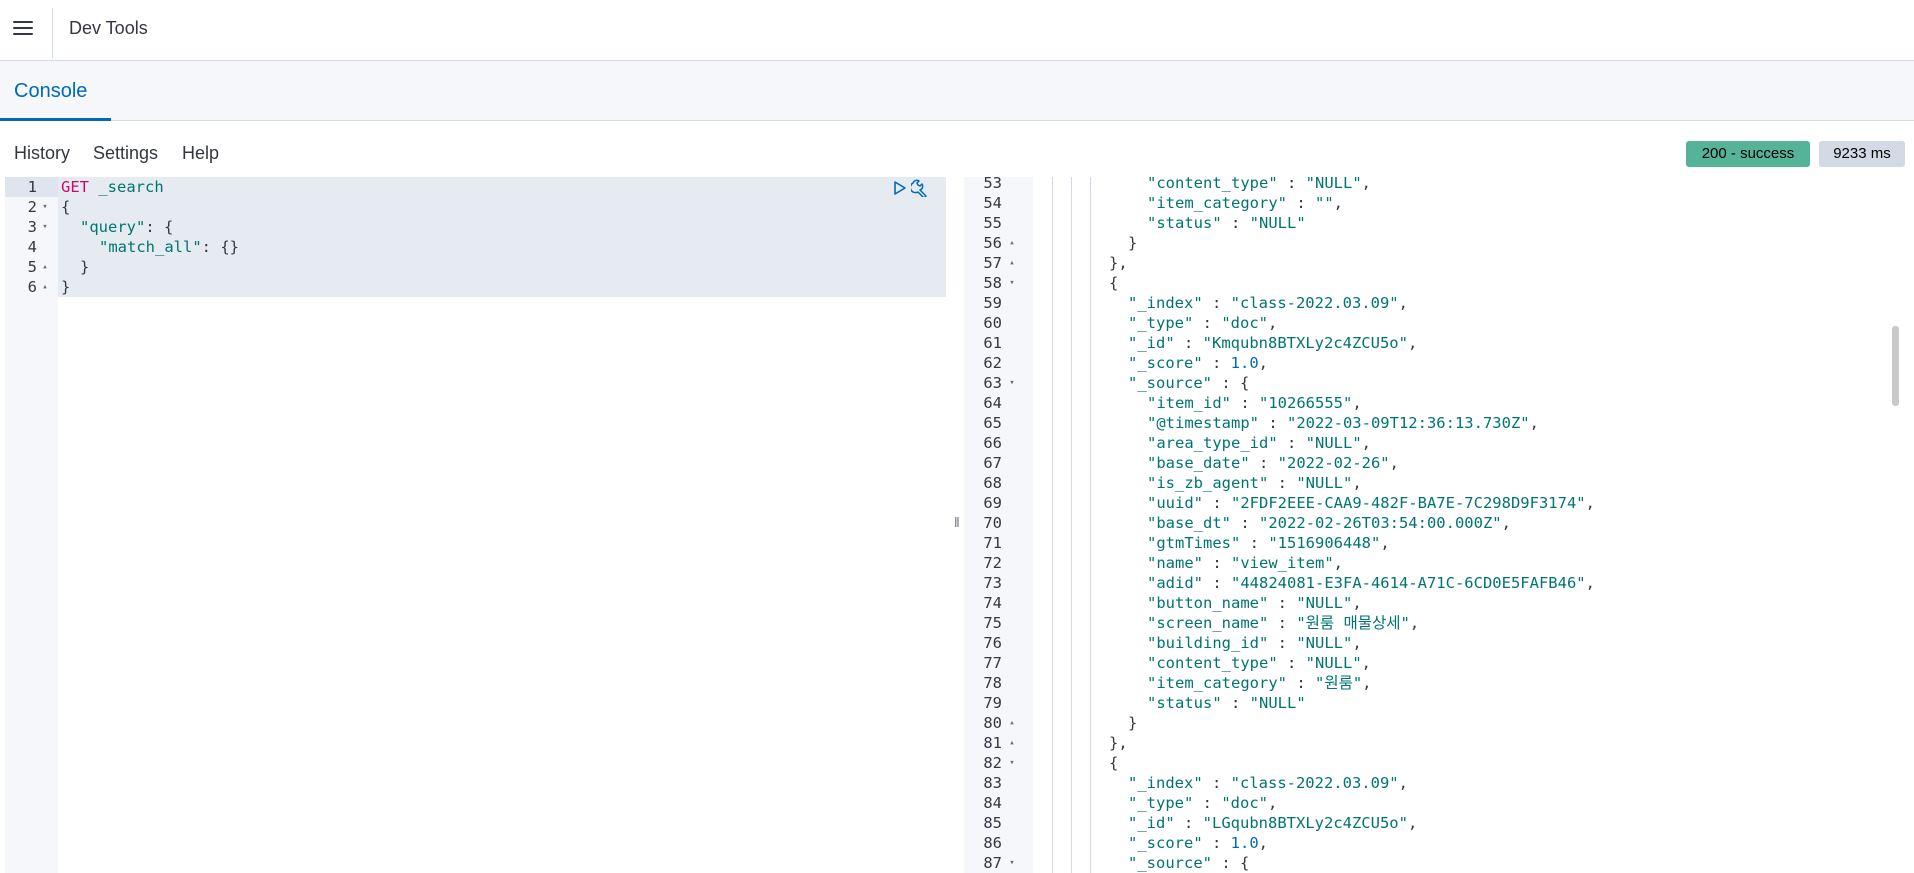 This screenshot has width=1914, height=873. What do you see at coordinates (84, 267) in the screenshot?
I see `code-text: }` at bounding box center [84, 267].